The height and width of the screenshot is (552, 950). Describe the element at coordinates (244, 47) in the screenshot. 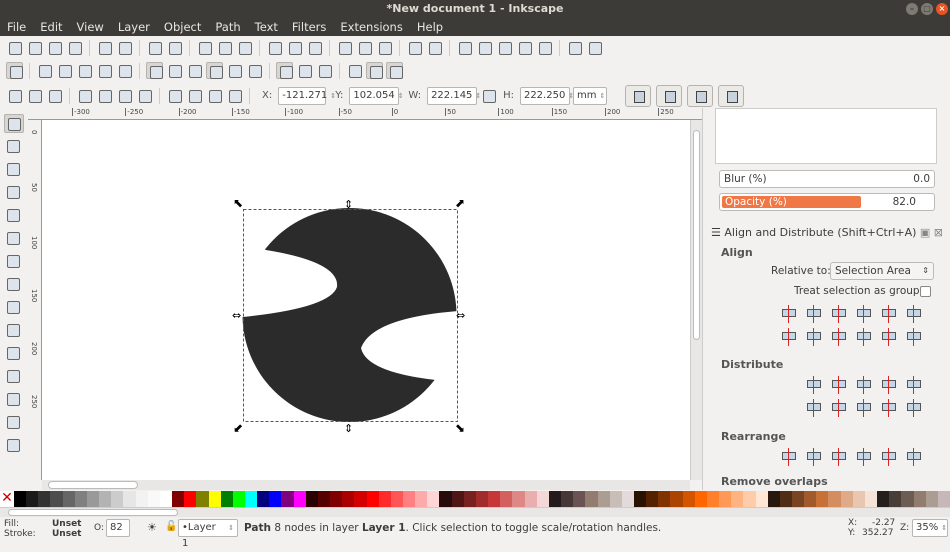

I see `paste-icon` at that location.